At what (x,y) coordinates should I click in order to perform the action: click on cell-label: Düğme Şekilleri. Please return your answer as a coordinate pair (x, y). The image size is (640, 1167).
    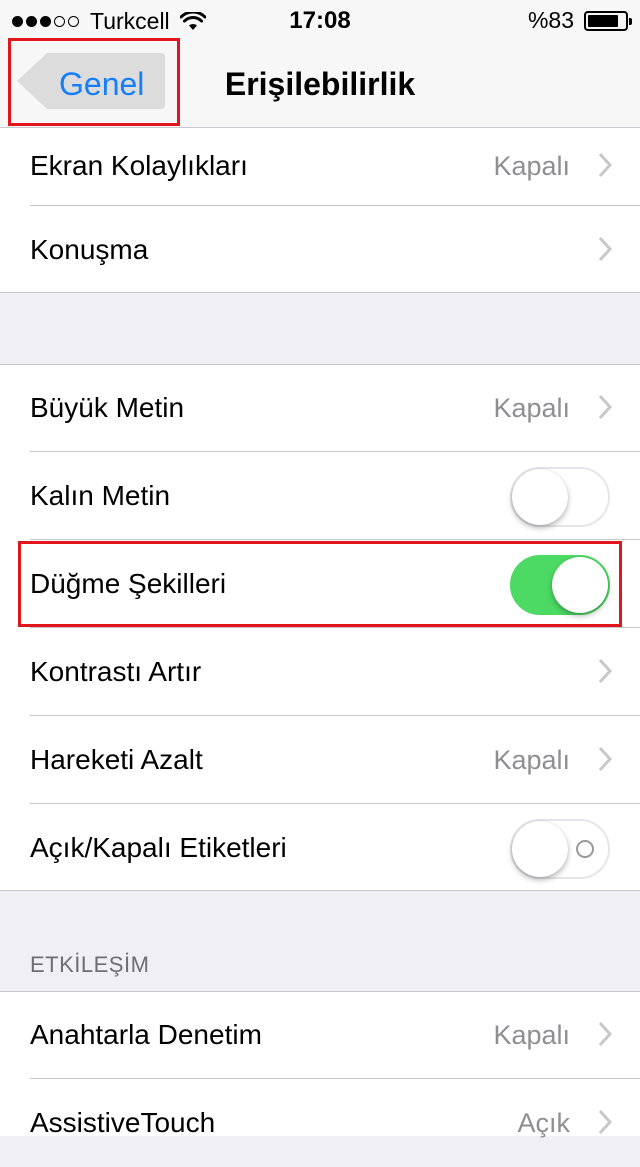
    Looking at the image, I should click on (128, 583).